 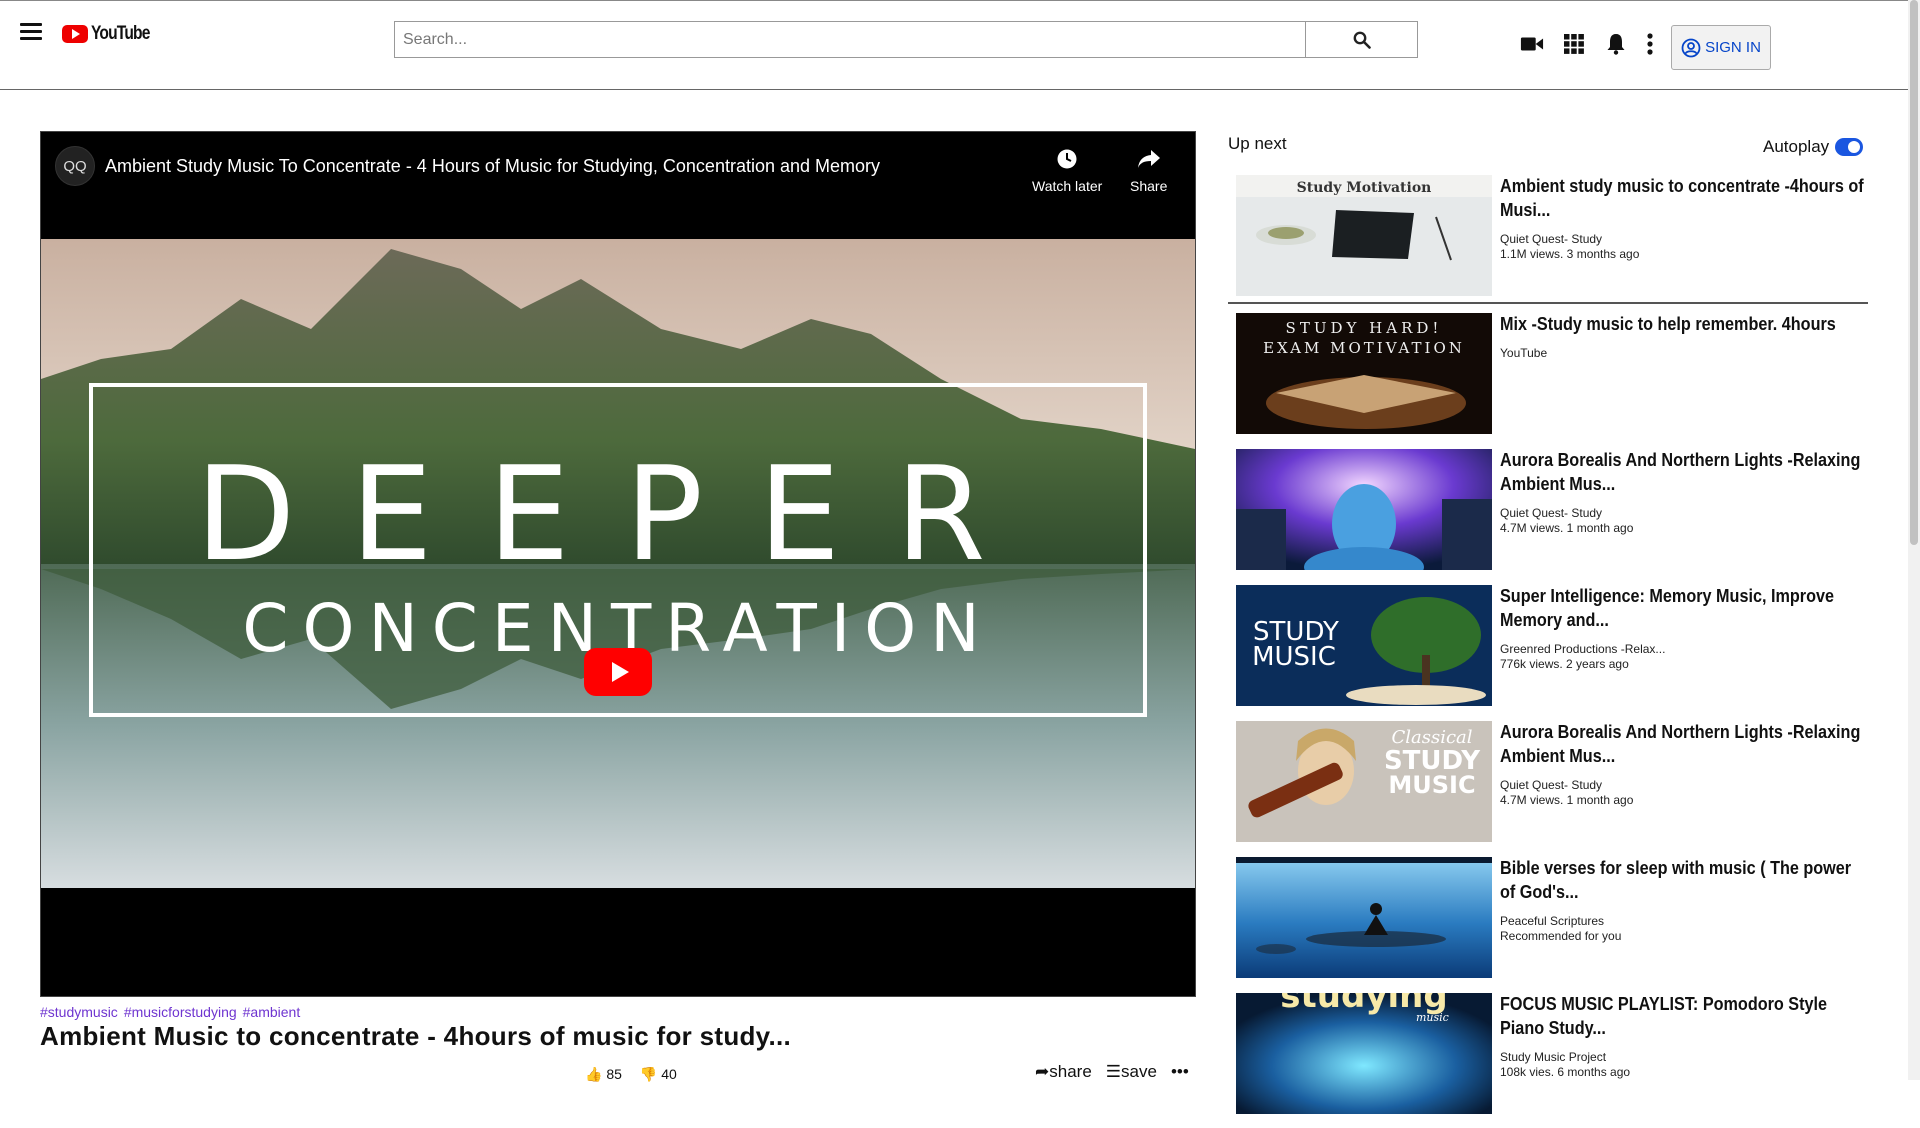 I want to click on thumb-caption: EXAM MOTIVATION, so click(x=1364, y=348).